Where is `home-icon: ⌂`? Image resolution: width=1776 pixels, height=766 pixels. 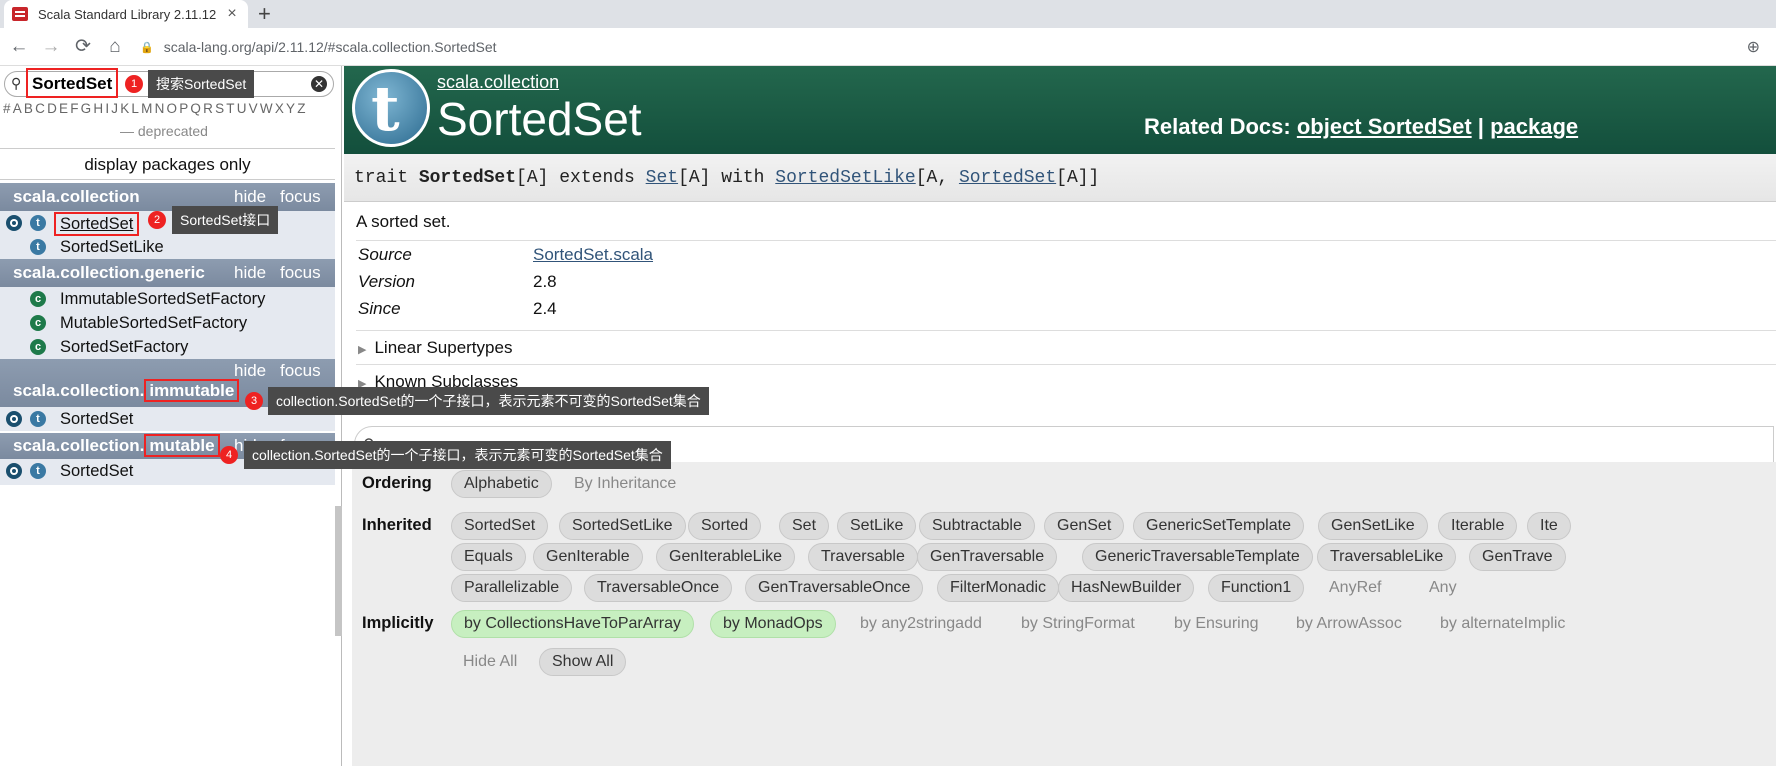
home-icon: ⌂ is located at coordinates (115, 47).